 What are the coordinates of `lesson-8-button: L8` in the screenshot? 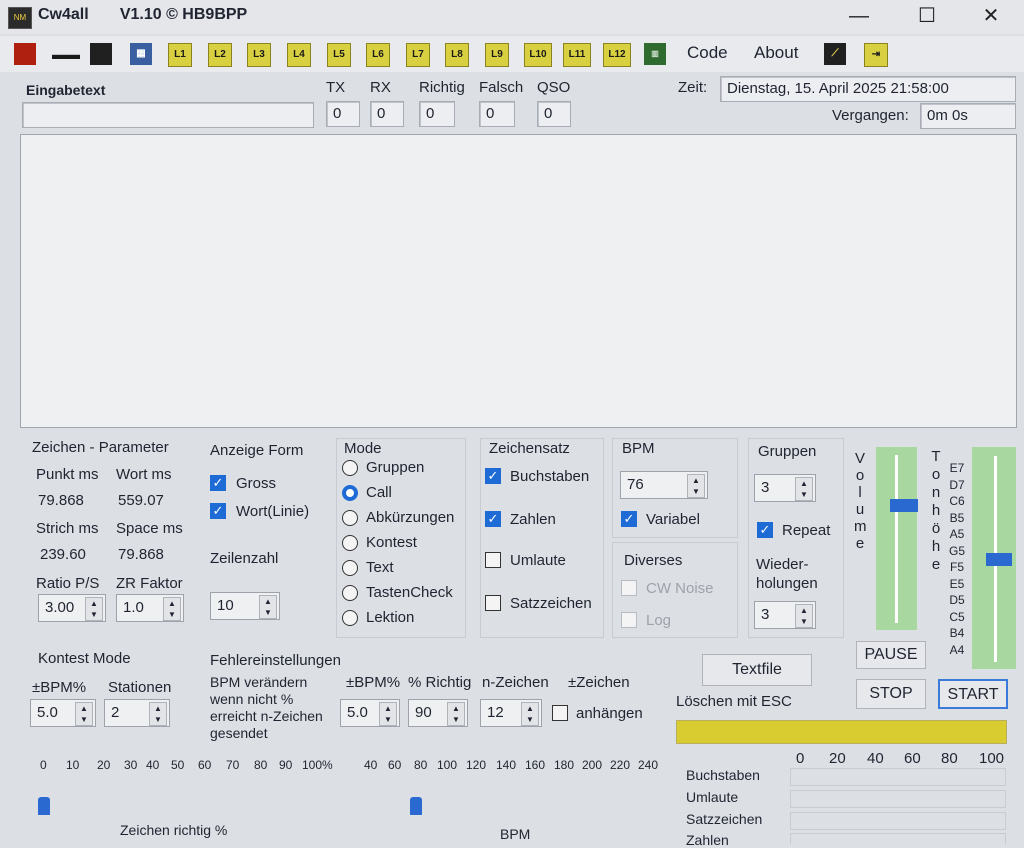 It's located at (457, 55).